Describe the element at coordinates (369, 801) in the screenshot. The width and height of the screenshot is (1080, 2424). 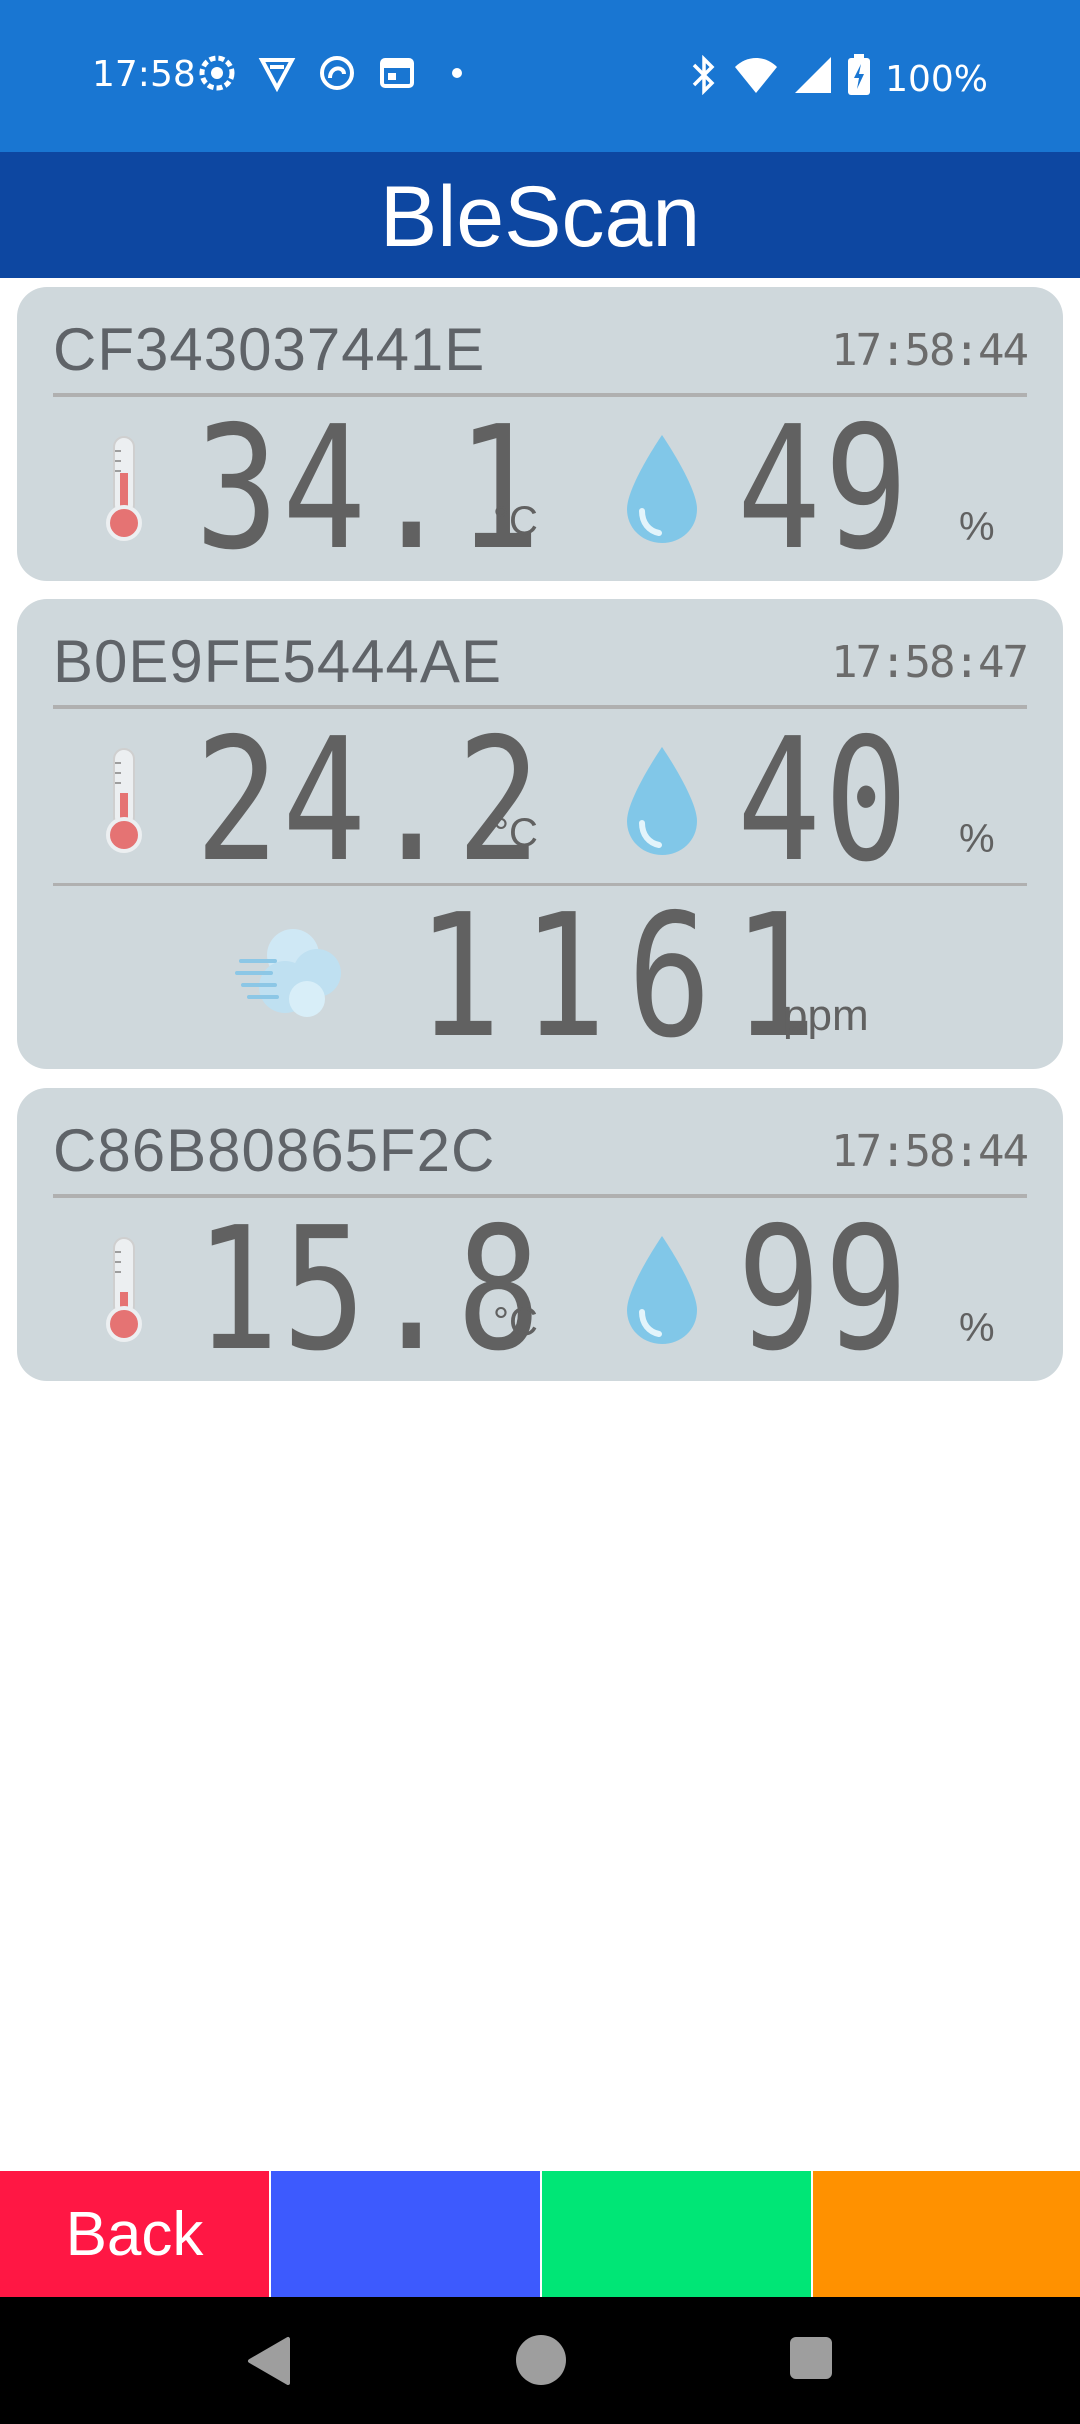
I see `temperature-value: 24.2` at that location.